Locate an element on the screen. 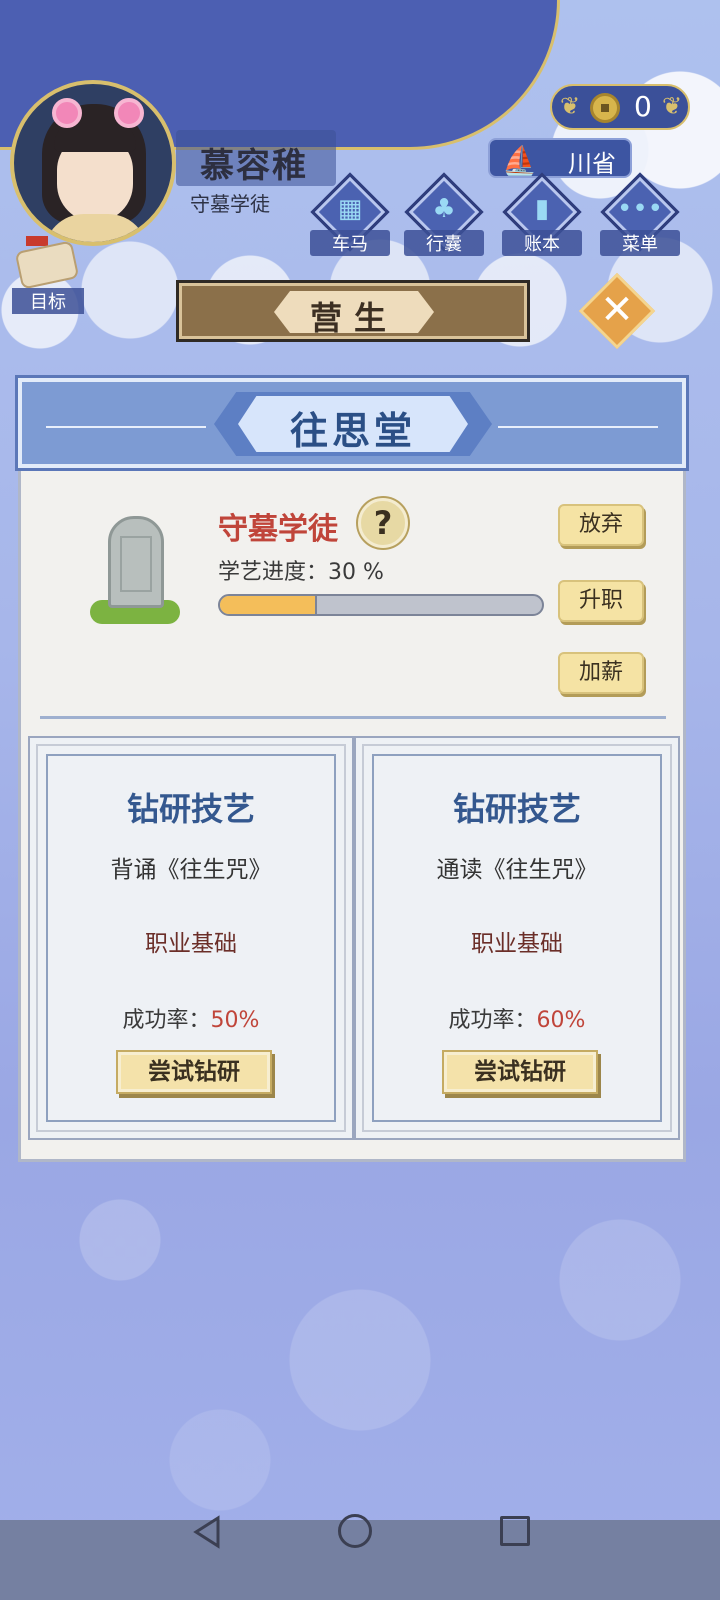 The height and width of the screenshot is (1600, 720). raise-button: 加薪 is located at coordinates (601, 673).